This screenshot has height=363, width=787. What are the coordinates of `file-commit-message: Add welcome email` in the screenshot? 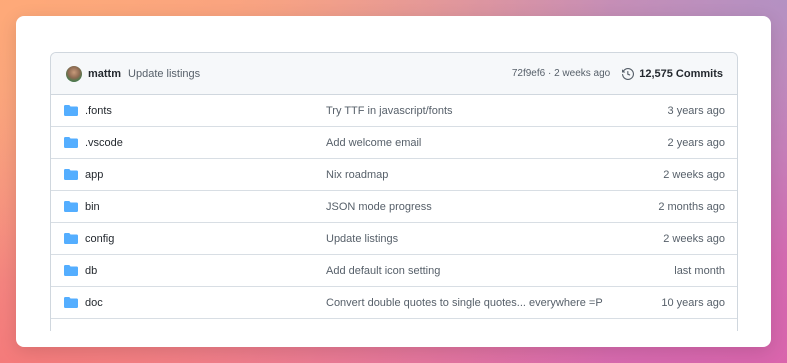 It's located at (497, 143).